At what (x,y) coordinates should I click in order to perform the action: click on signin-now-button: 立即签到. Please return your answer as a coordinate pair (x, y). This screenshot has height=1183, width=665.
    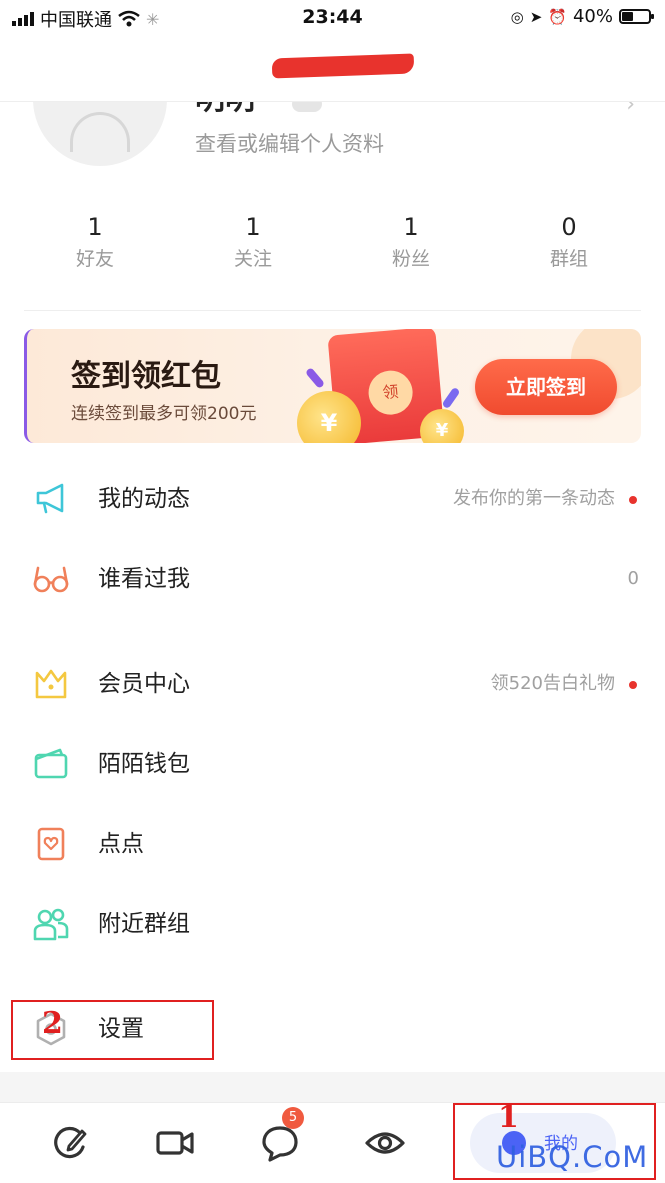
    Looking at the image, I should click on (546, 387).